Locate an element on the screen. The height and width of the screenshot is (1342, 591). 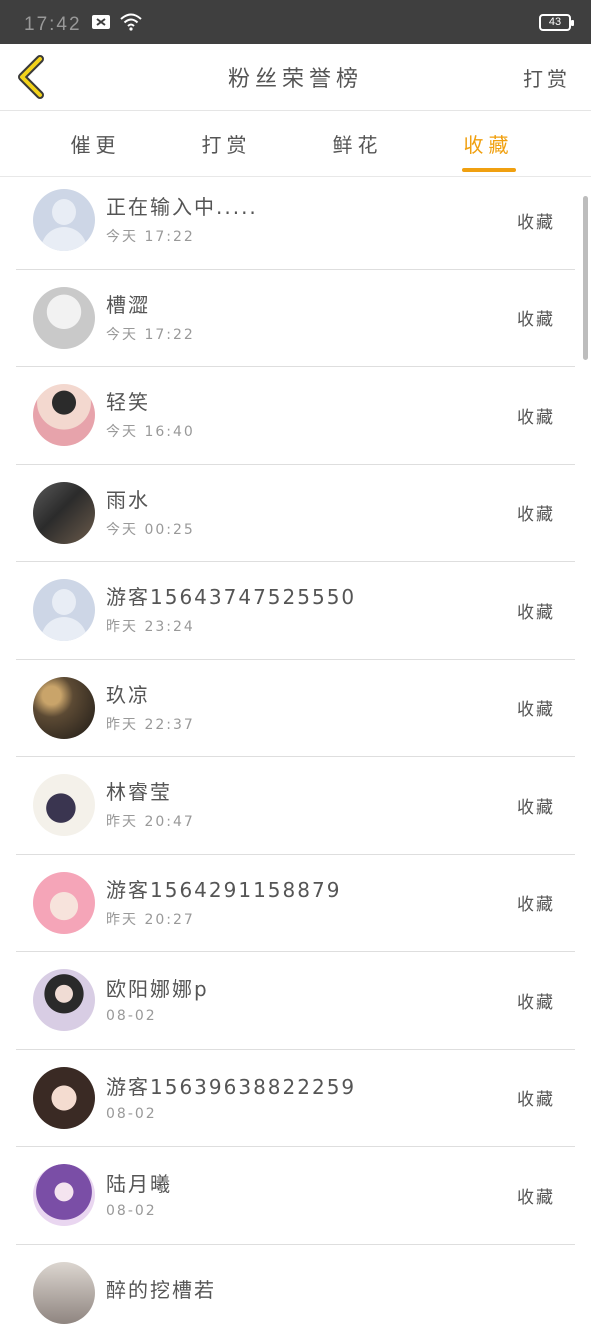
user-name: 槽澀 is located at coordinates (150, 305).